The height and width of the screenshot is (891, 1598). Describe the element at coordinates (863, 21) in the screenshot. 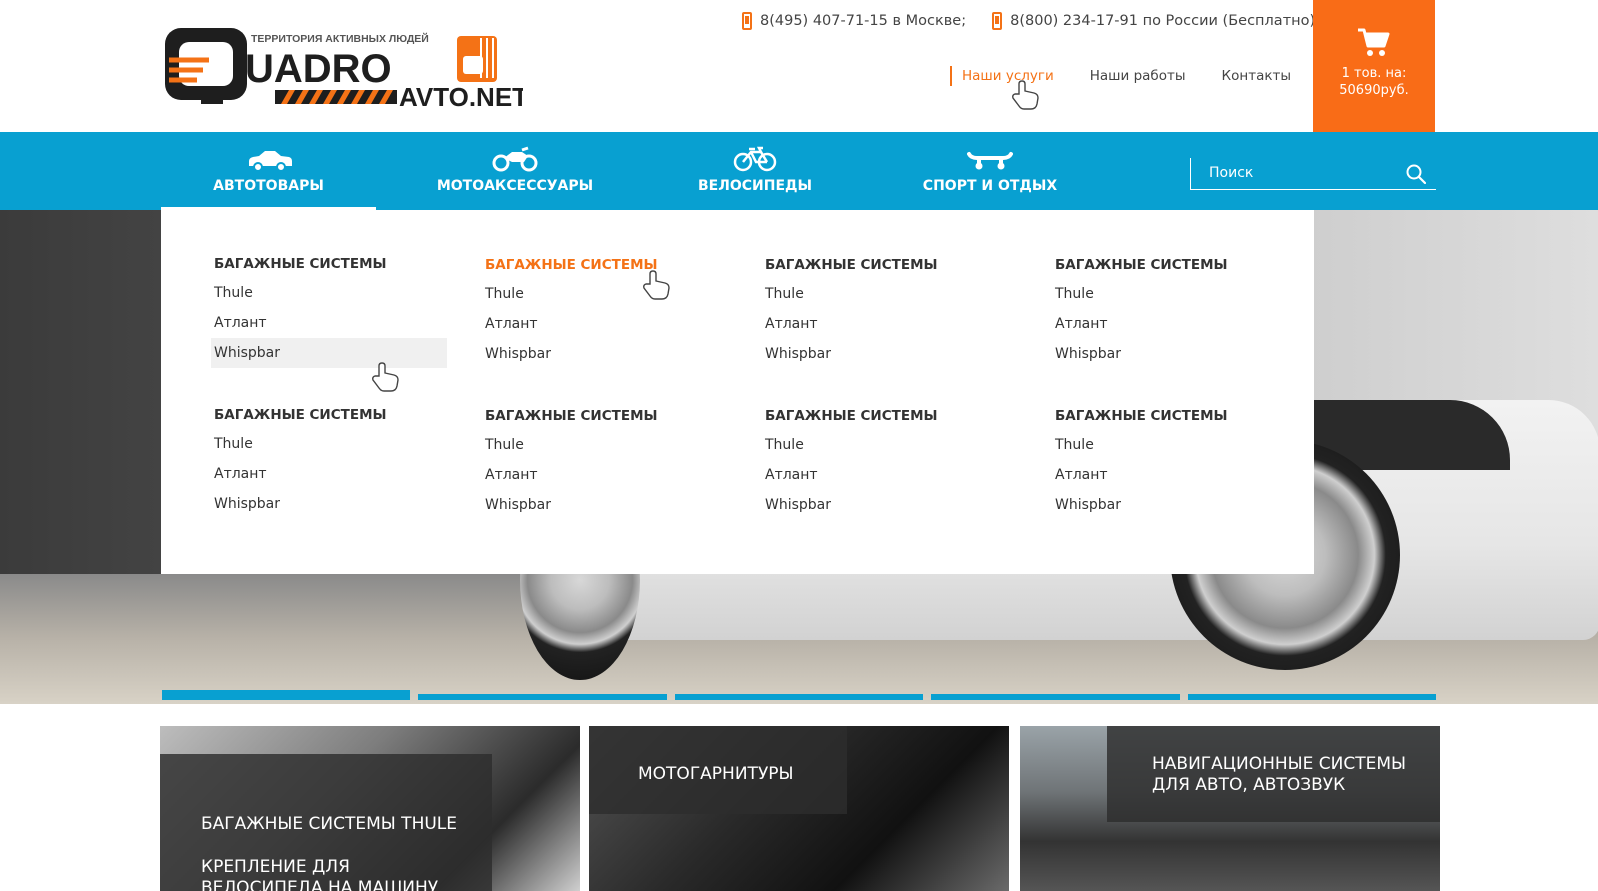

I see `phone-moscow-text: 8(495) 407-71-15 в Москве;` at that location.